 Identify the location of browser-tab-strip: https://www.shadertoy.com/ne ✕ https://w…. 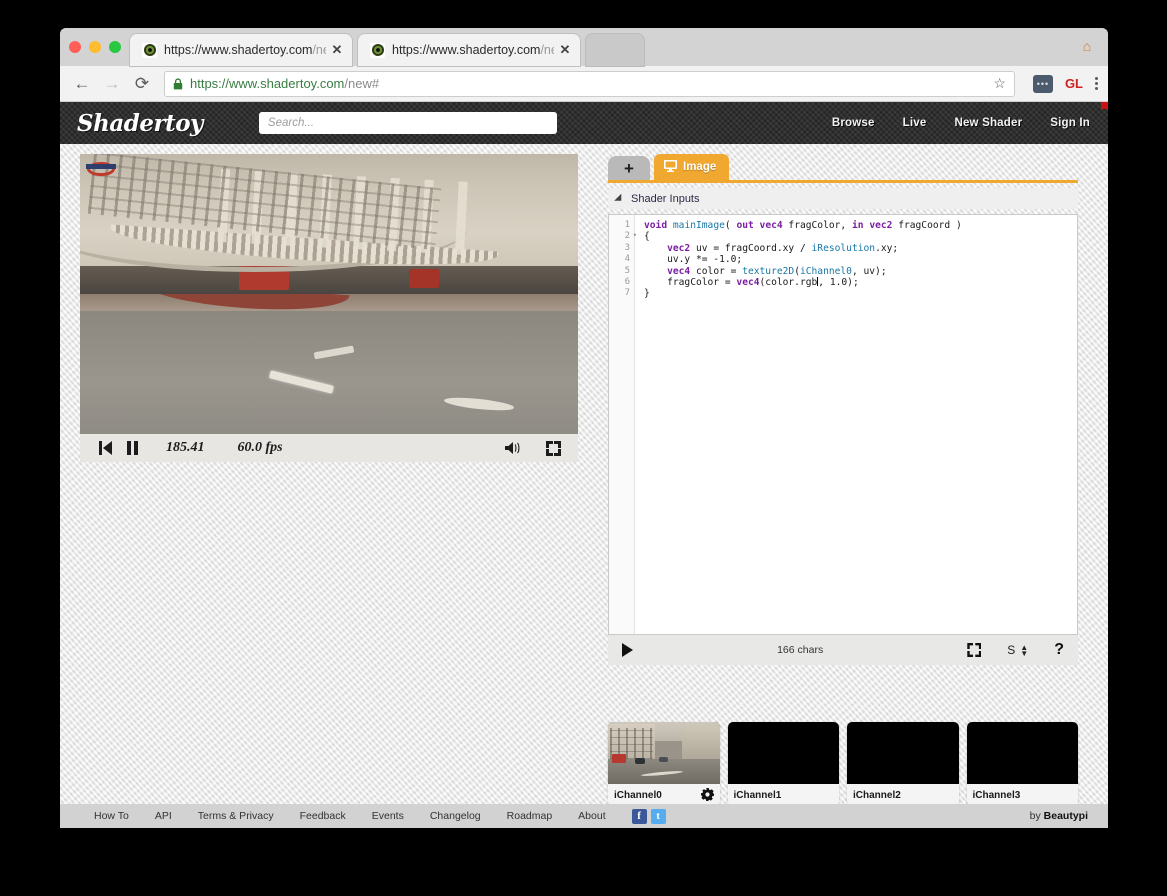
(584, 47).